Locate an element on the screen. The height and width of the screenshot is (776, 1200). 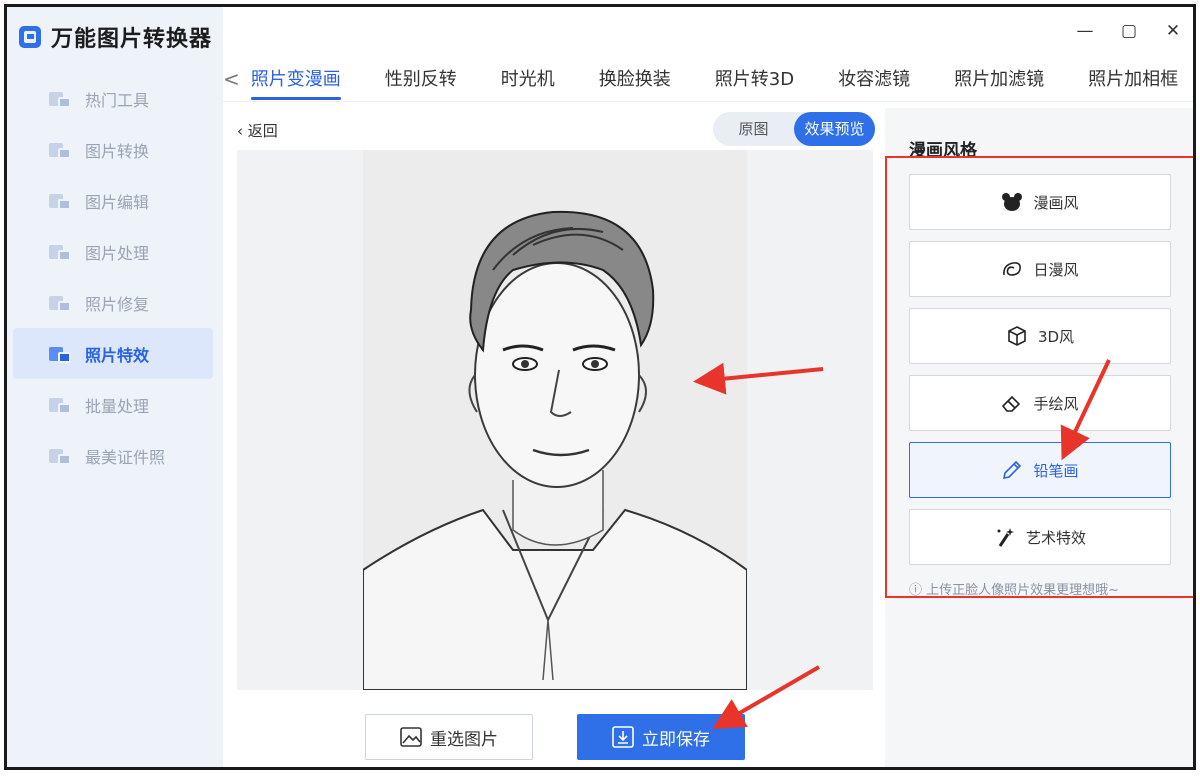
download-icon is located at coordinates (623, 737).